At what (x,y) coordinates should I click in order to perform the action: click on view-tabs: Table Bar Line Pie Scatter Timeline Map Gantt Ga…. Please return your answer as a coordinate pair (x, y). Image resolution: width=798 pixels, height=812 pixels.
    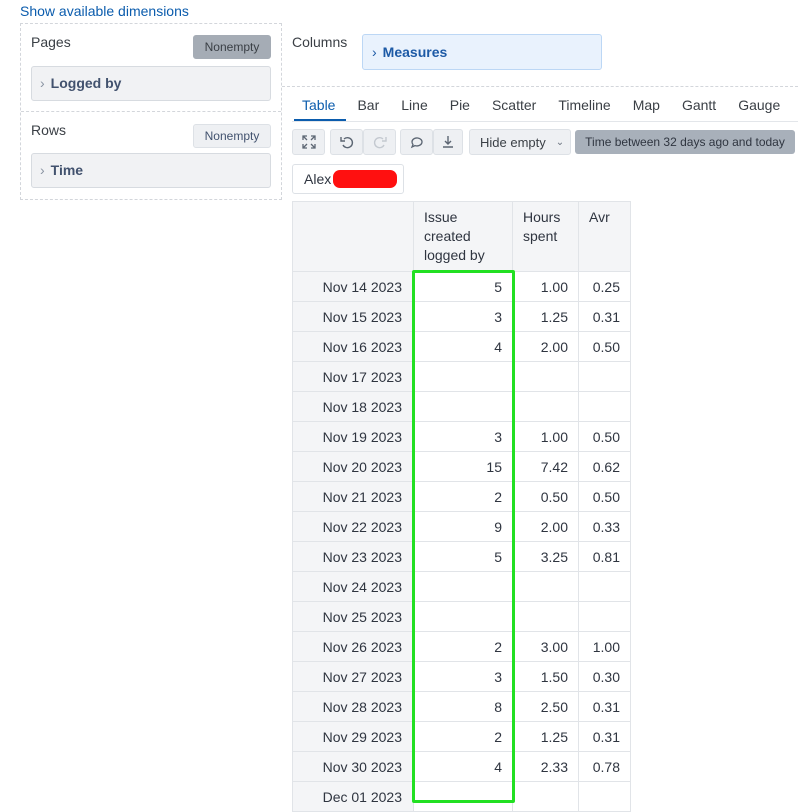
    Looking at the image, I should click on (550, 105).